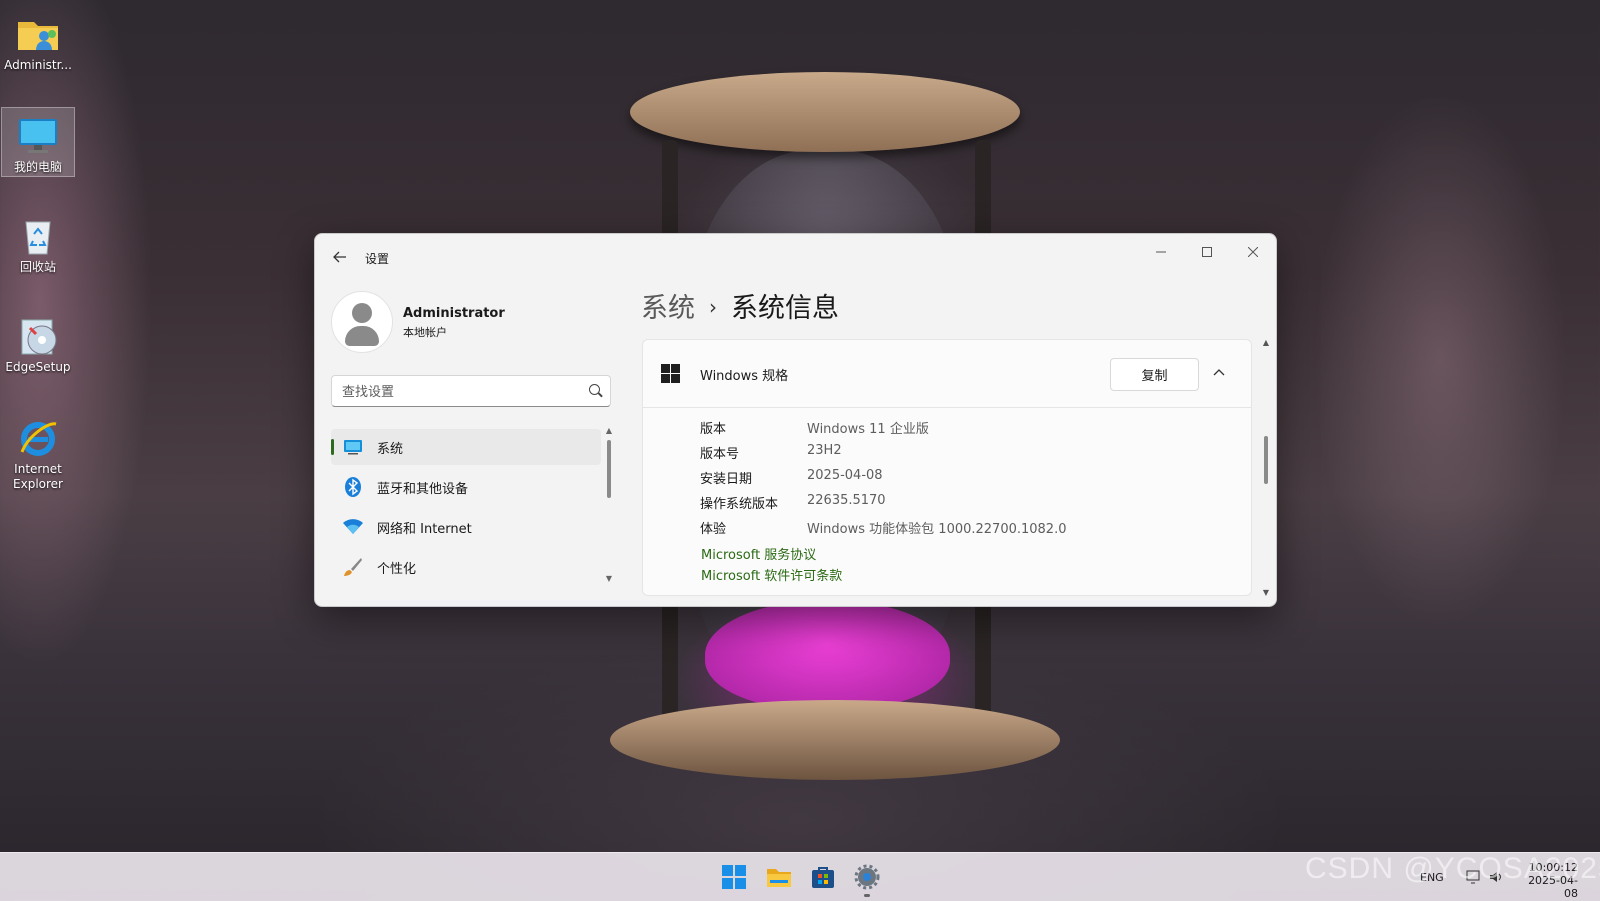 Image resolution: width=1600 pixels, height=901 pixels. I want to click on desktop-icon-label: 我的电脑, so click(37, 167).